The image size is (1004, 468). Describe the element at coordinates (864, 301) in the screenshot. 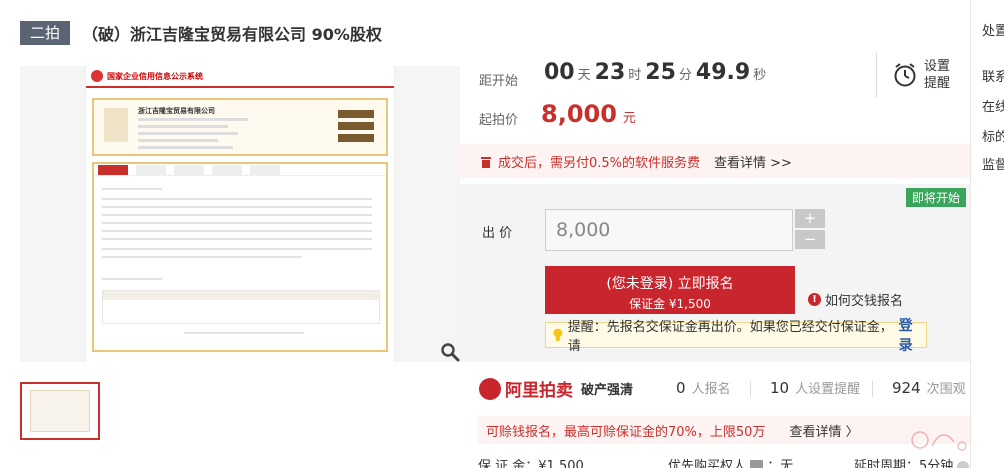

I see `how-to-pay-label: 如何交钱报名` at that location.